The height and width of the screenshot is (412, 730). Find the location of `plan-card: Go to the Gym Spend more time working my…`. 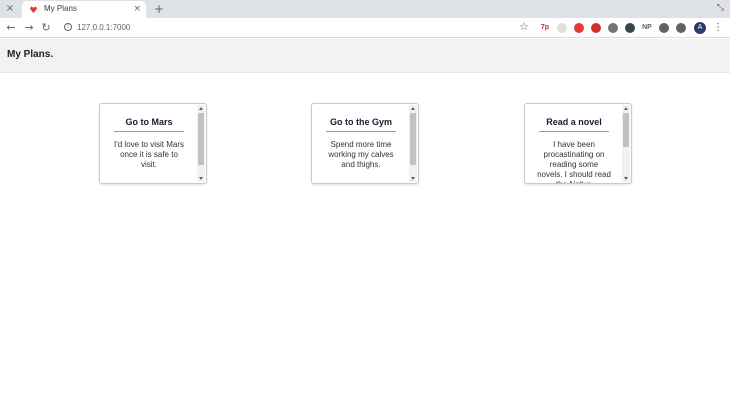

plan-card: Go to the Gym Spend more time working my… is located at coordinates (365, 143).